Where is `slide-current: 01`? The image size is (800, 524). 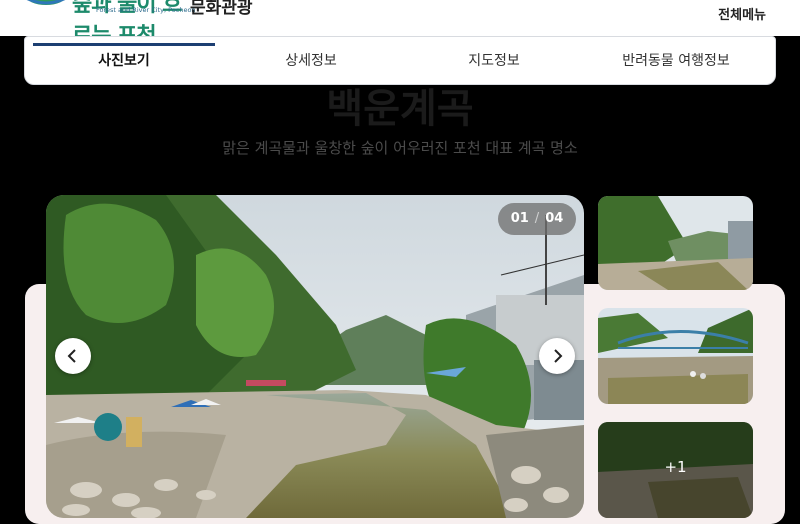 slide-current: 01 is located at coordinates (519, 218).